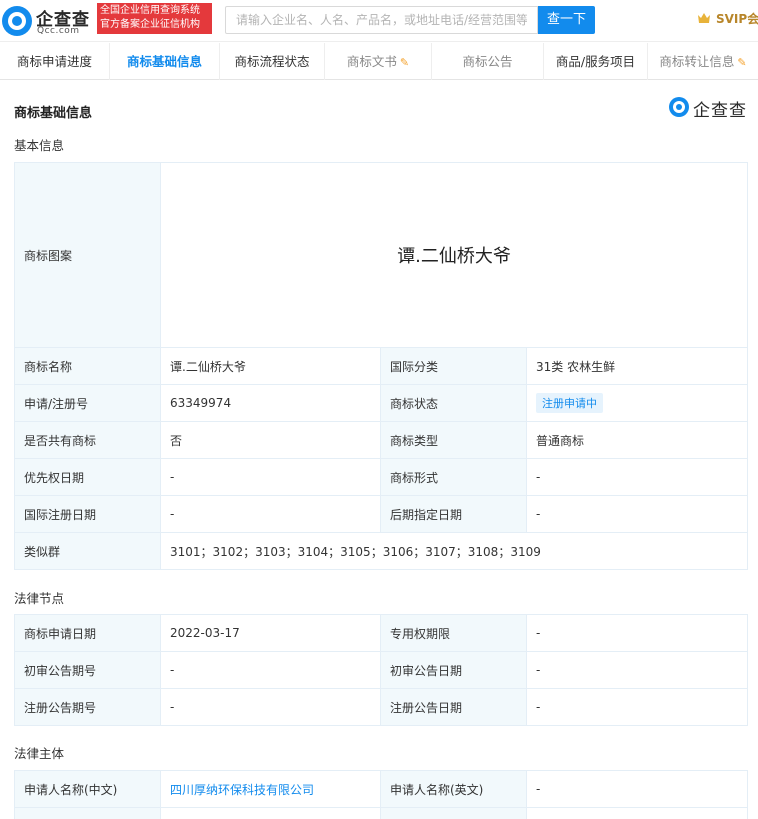  I want to click on field-label: 是否共有商标, so click(87, 440).